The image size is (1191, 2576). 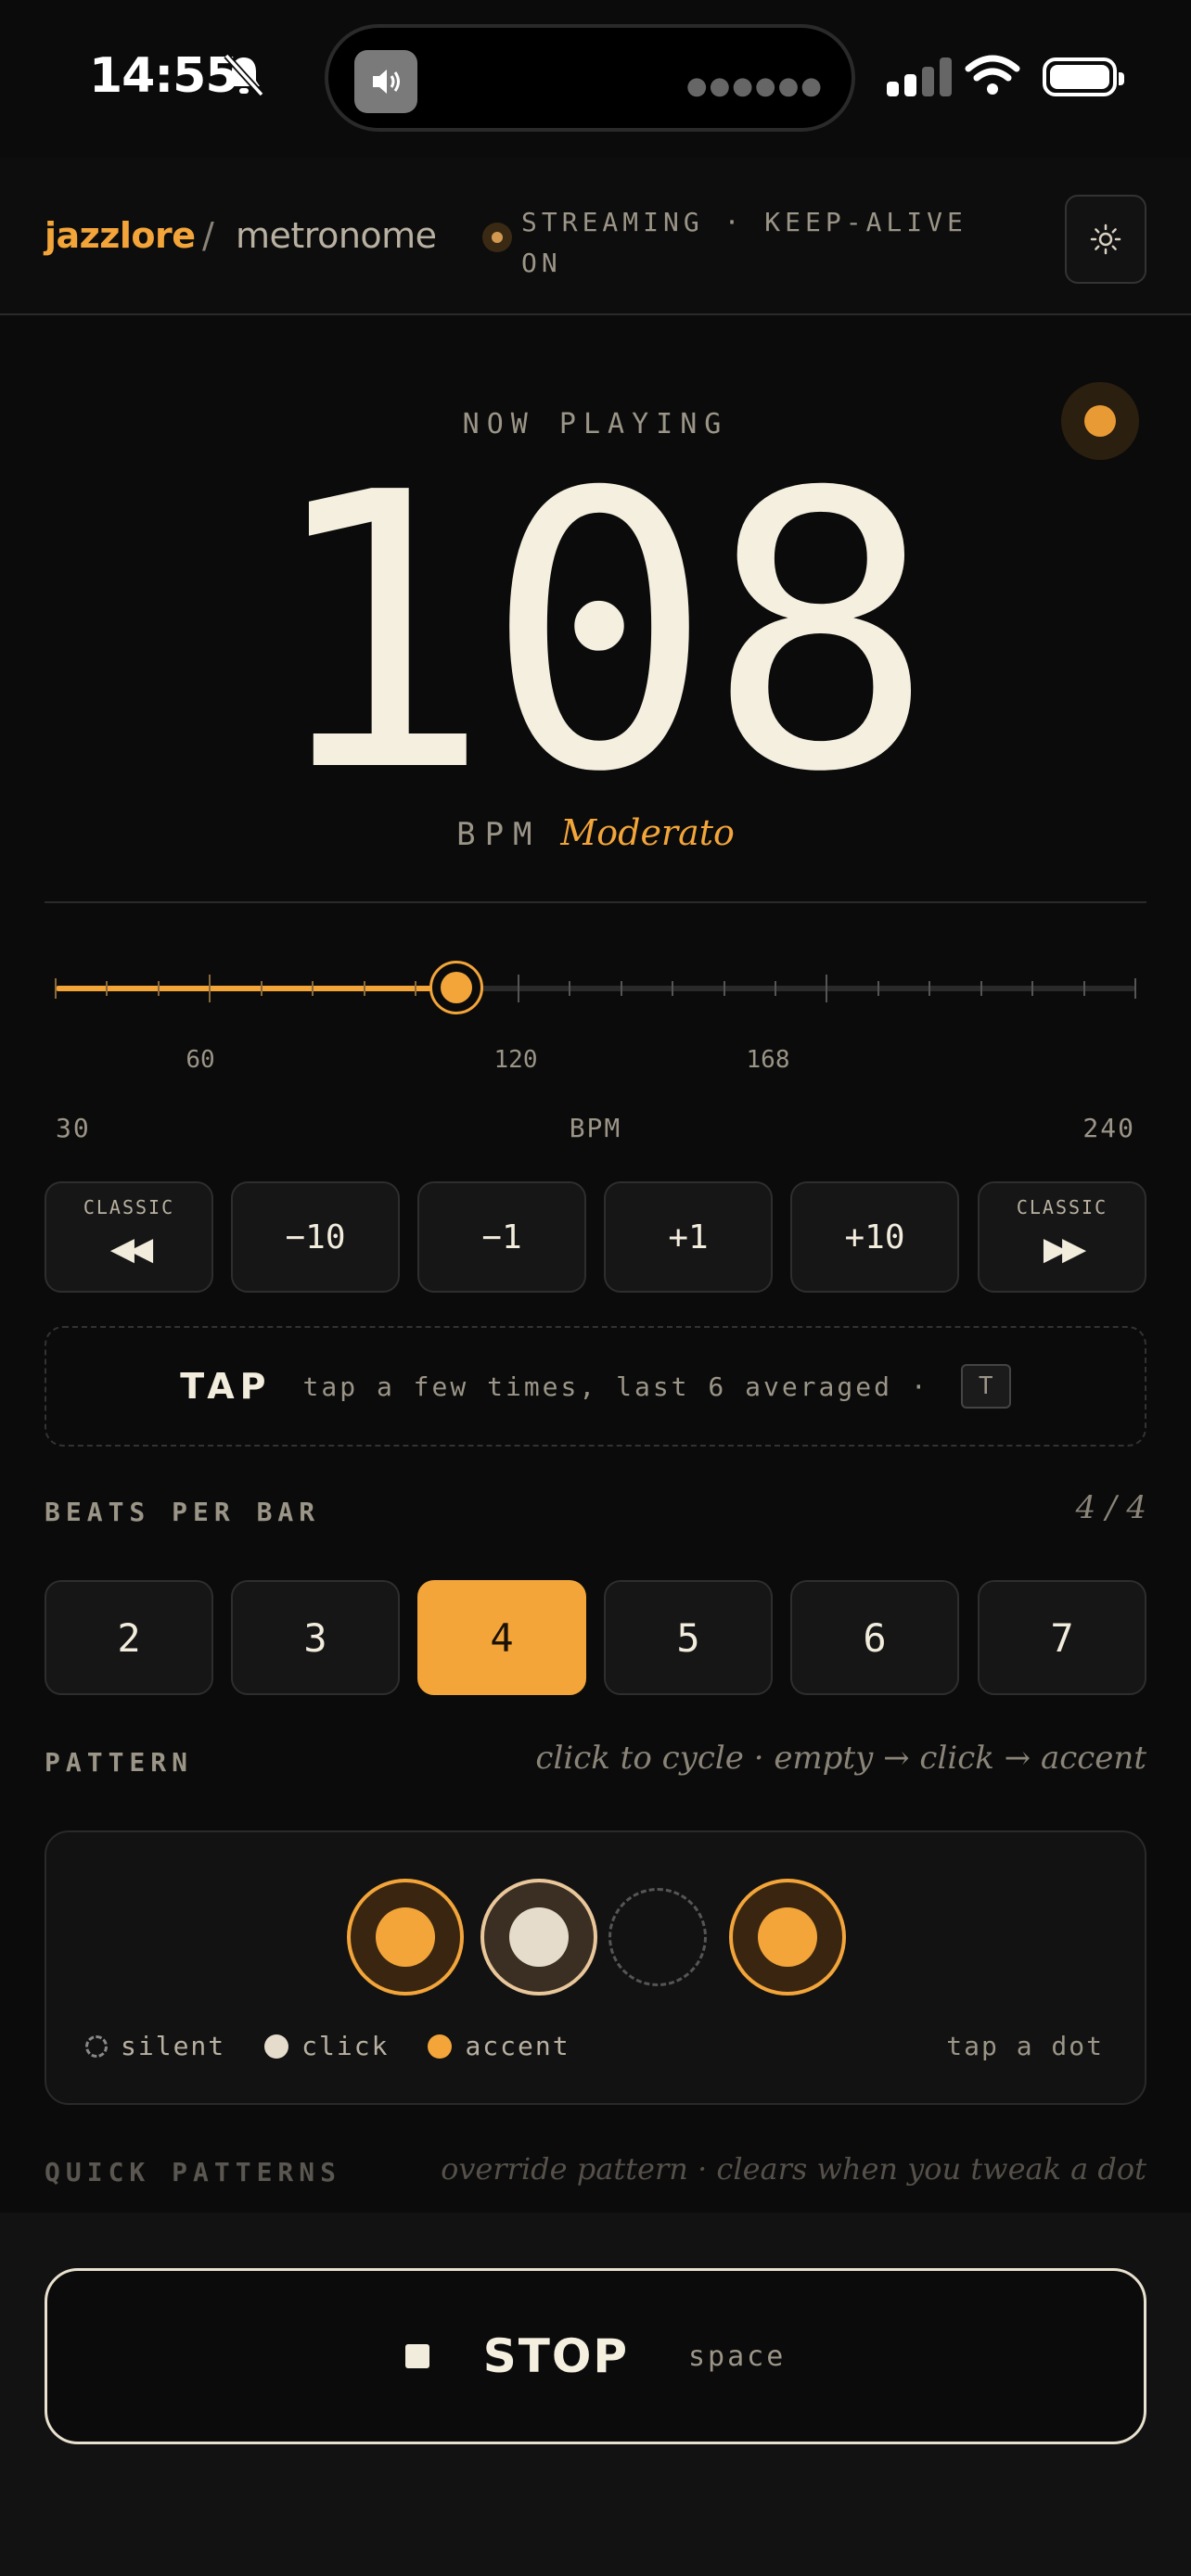 I want to click on beats-option-3: 3, so click(x=315, y=1638).